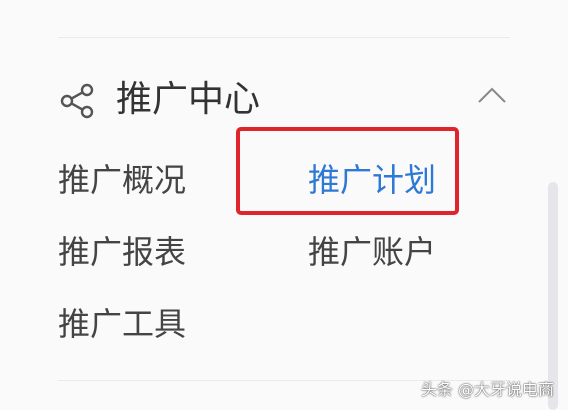 The width and height of the screenshot is (568, 410). What do you see at coordinates (492, 95) in the screenshot?
I see `chevron-up-icon` at bounding box center [492, 95].